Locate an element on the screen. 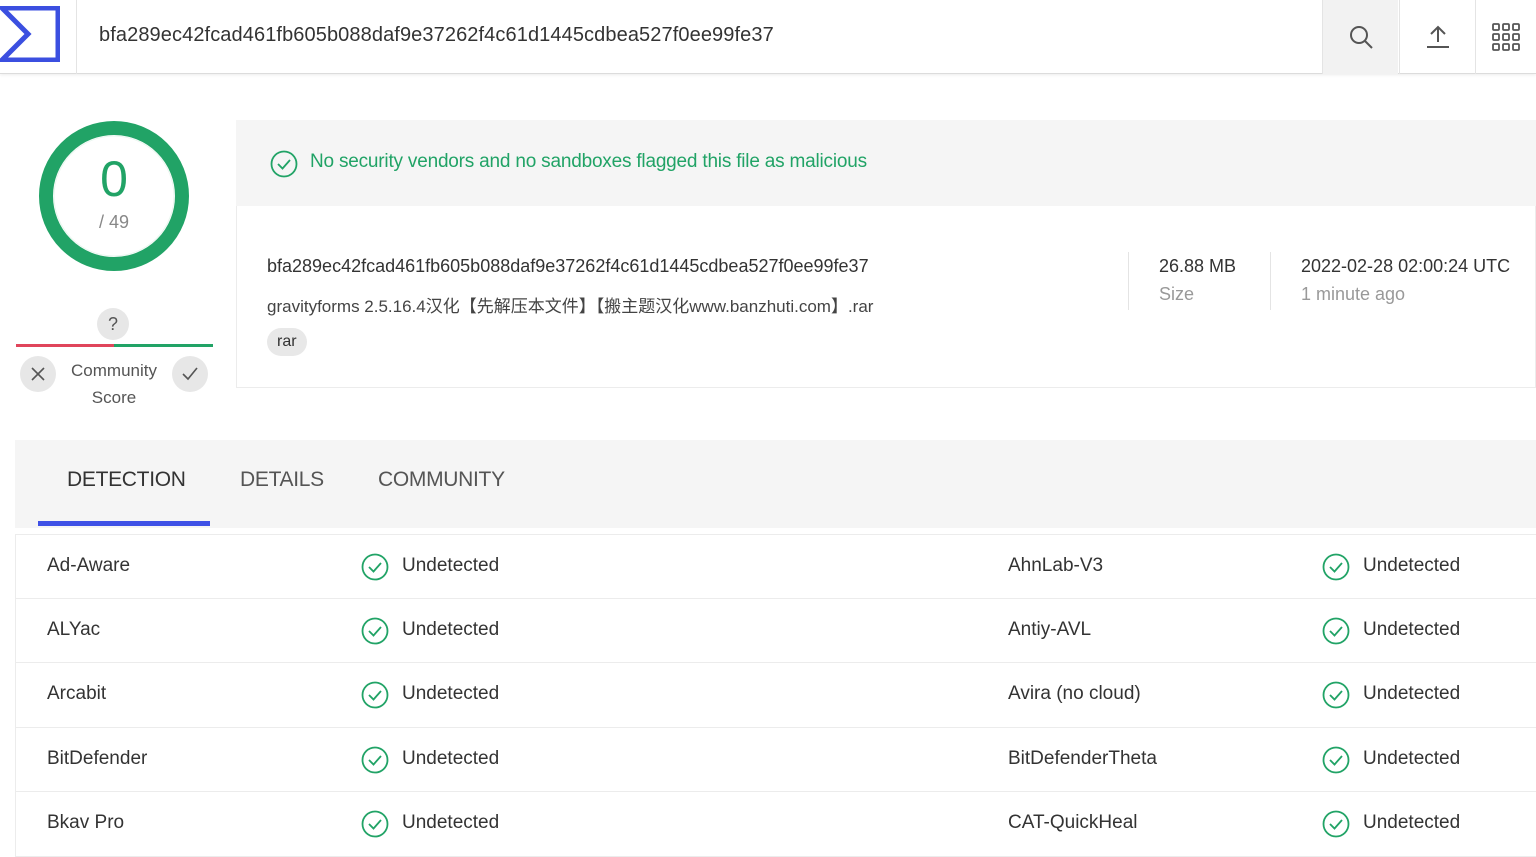  community-bar-positive is located at coordinates (163, 345).